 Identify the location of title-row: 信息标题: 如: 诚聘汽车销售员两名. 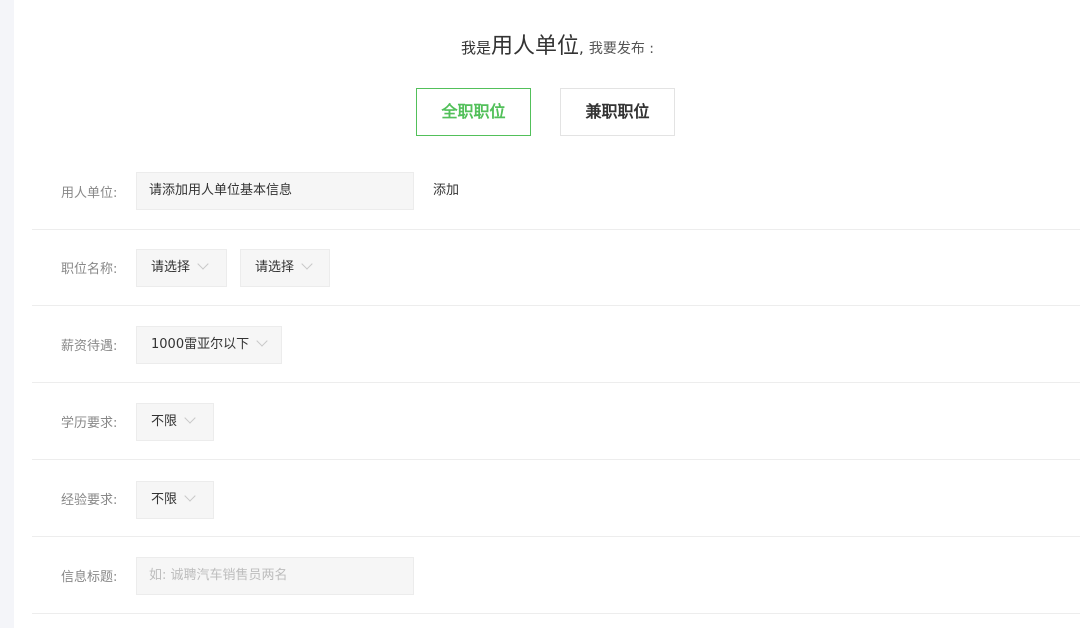
(556, 575).